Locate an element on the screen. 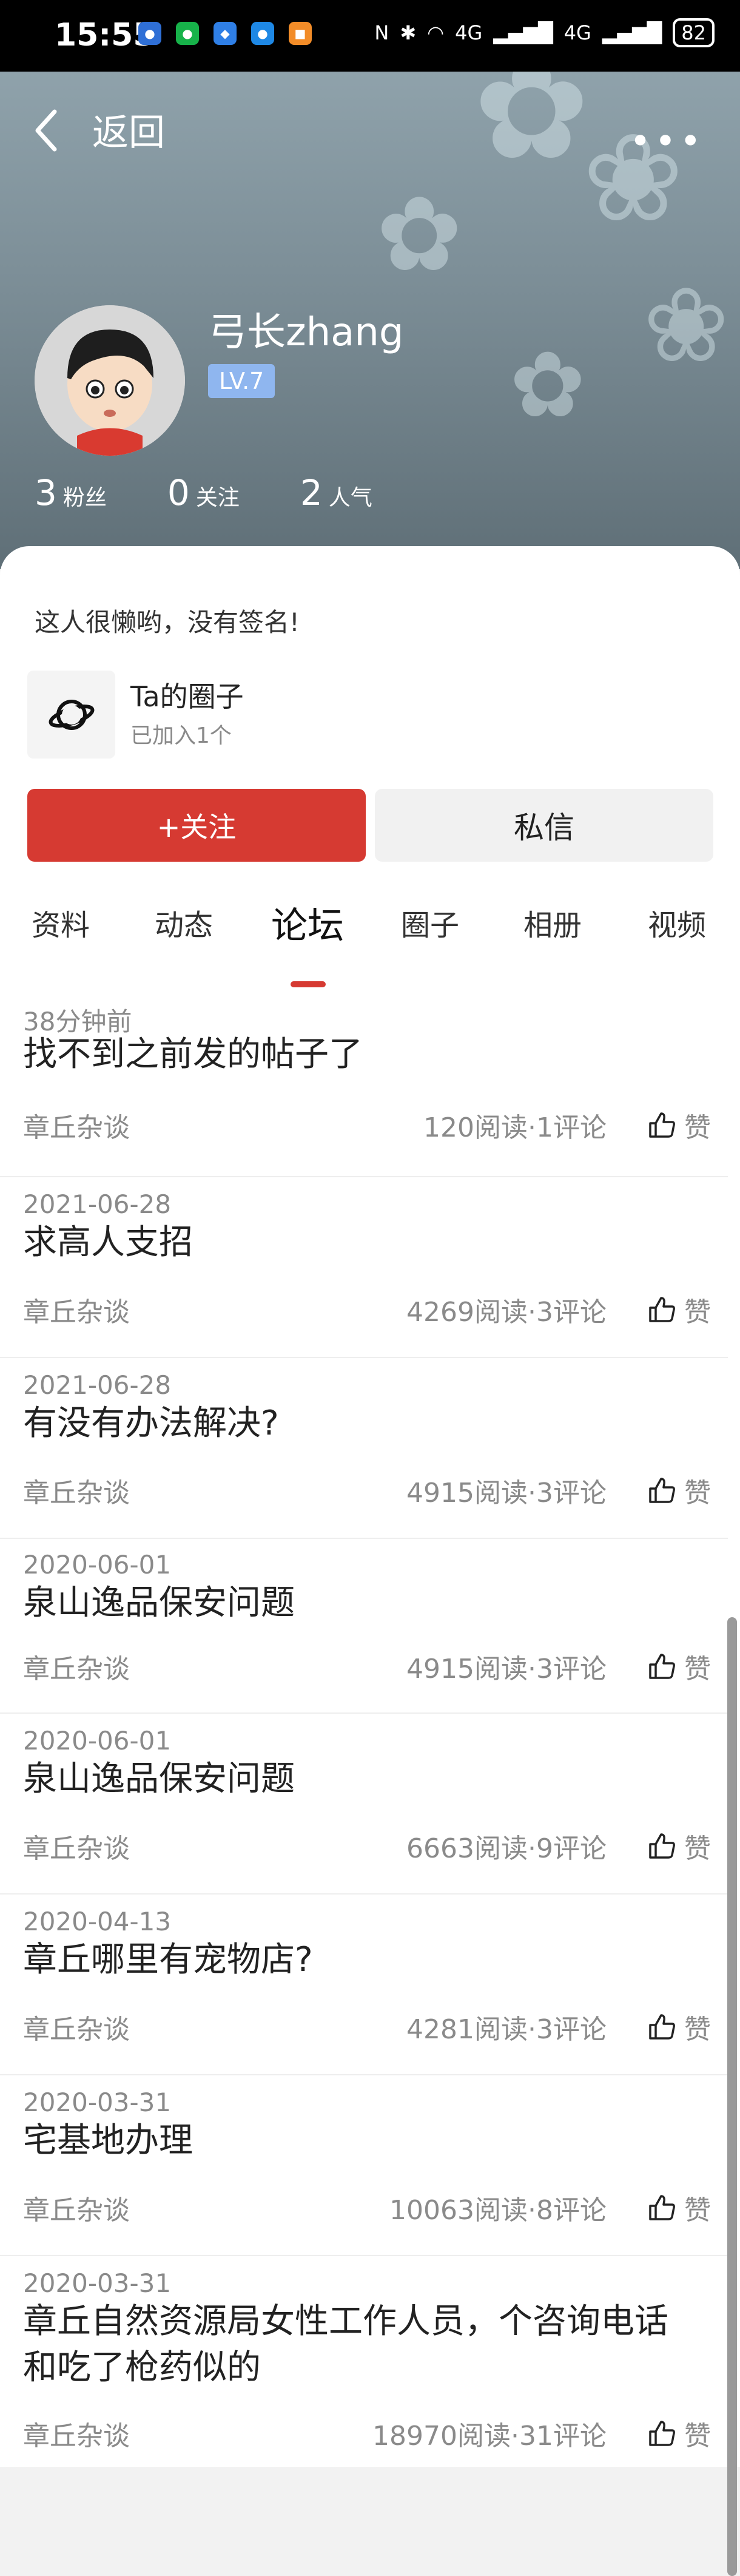 This screenshot has height=2576, width=740. stat-following: 0 关注 is located at coordinates (203, 492).